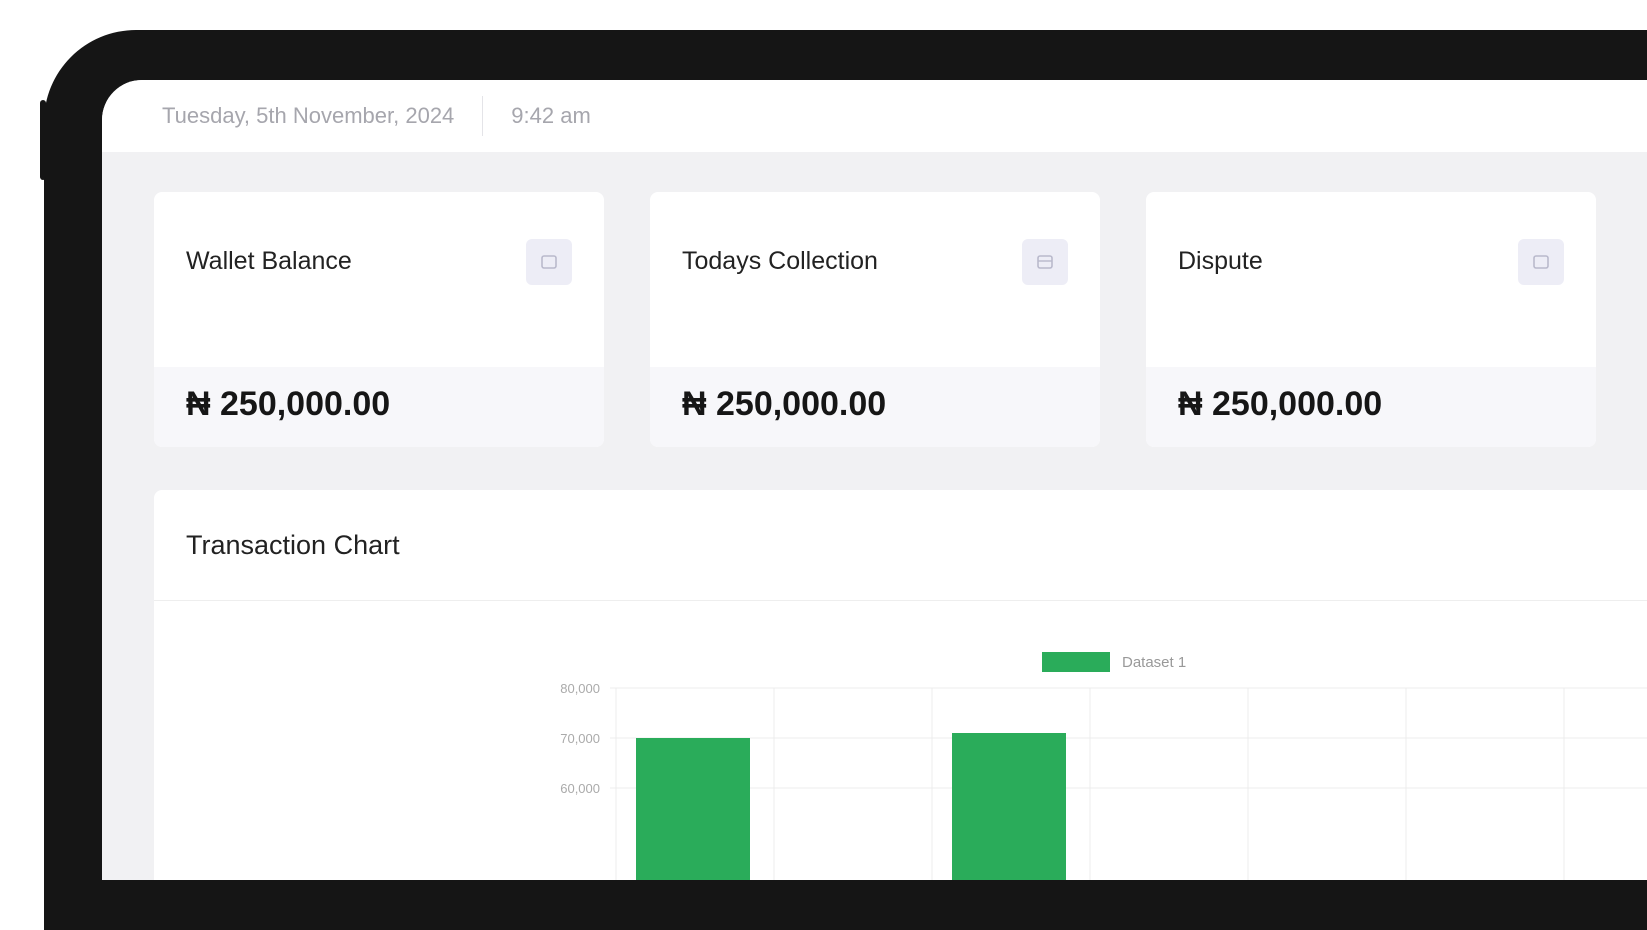  Describe the element at coordinates (580, 788) in the screenshot. I see `y-tick-label: 60,000` at that location.